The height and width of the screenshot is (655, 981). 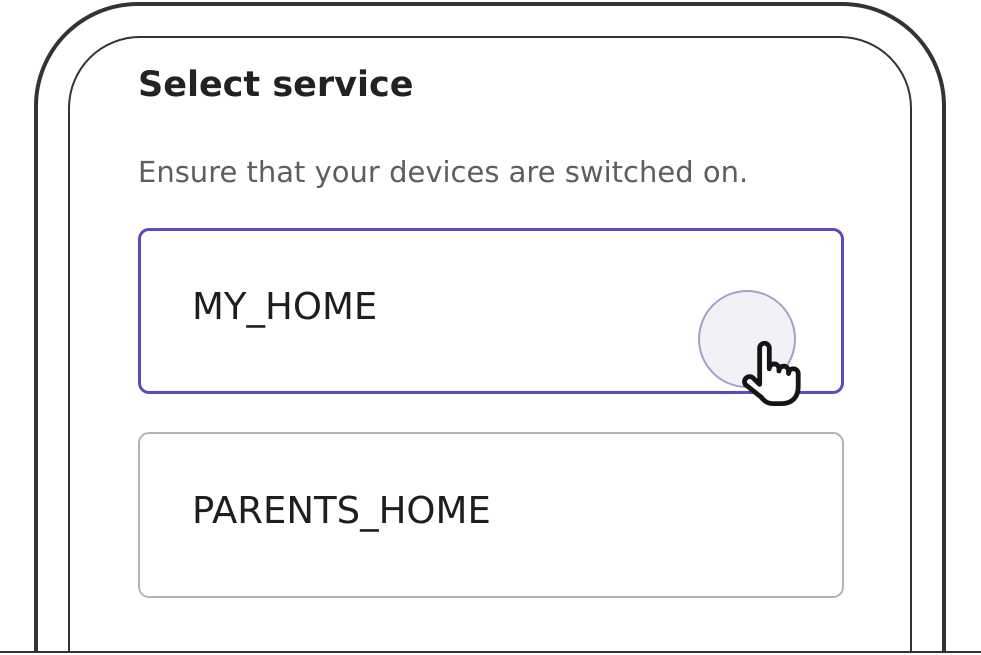 I want to click on instruction-text: Ensure that your devices are switched on., so click(x=444, y=172).